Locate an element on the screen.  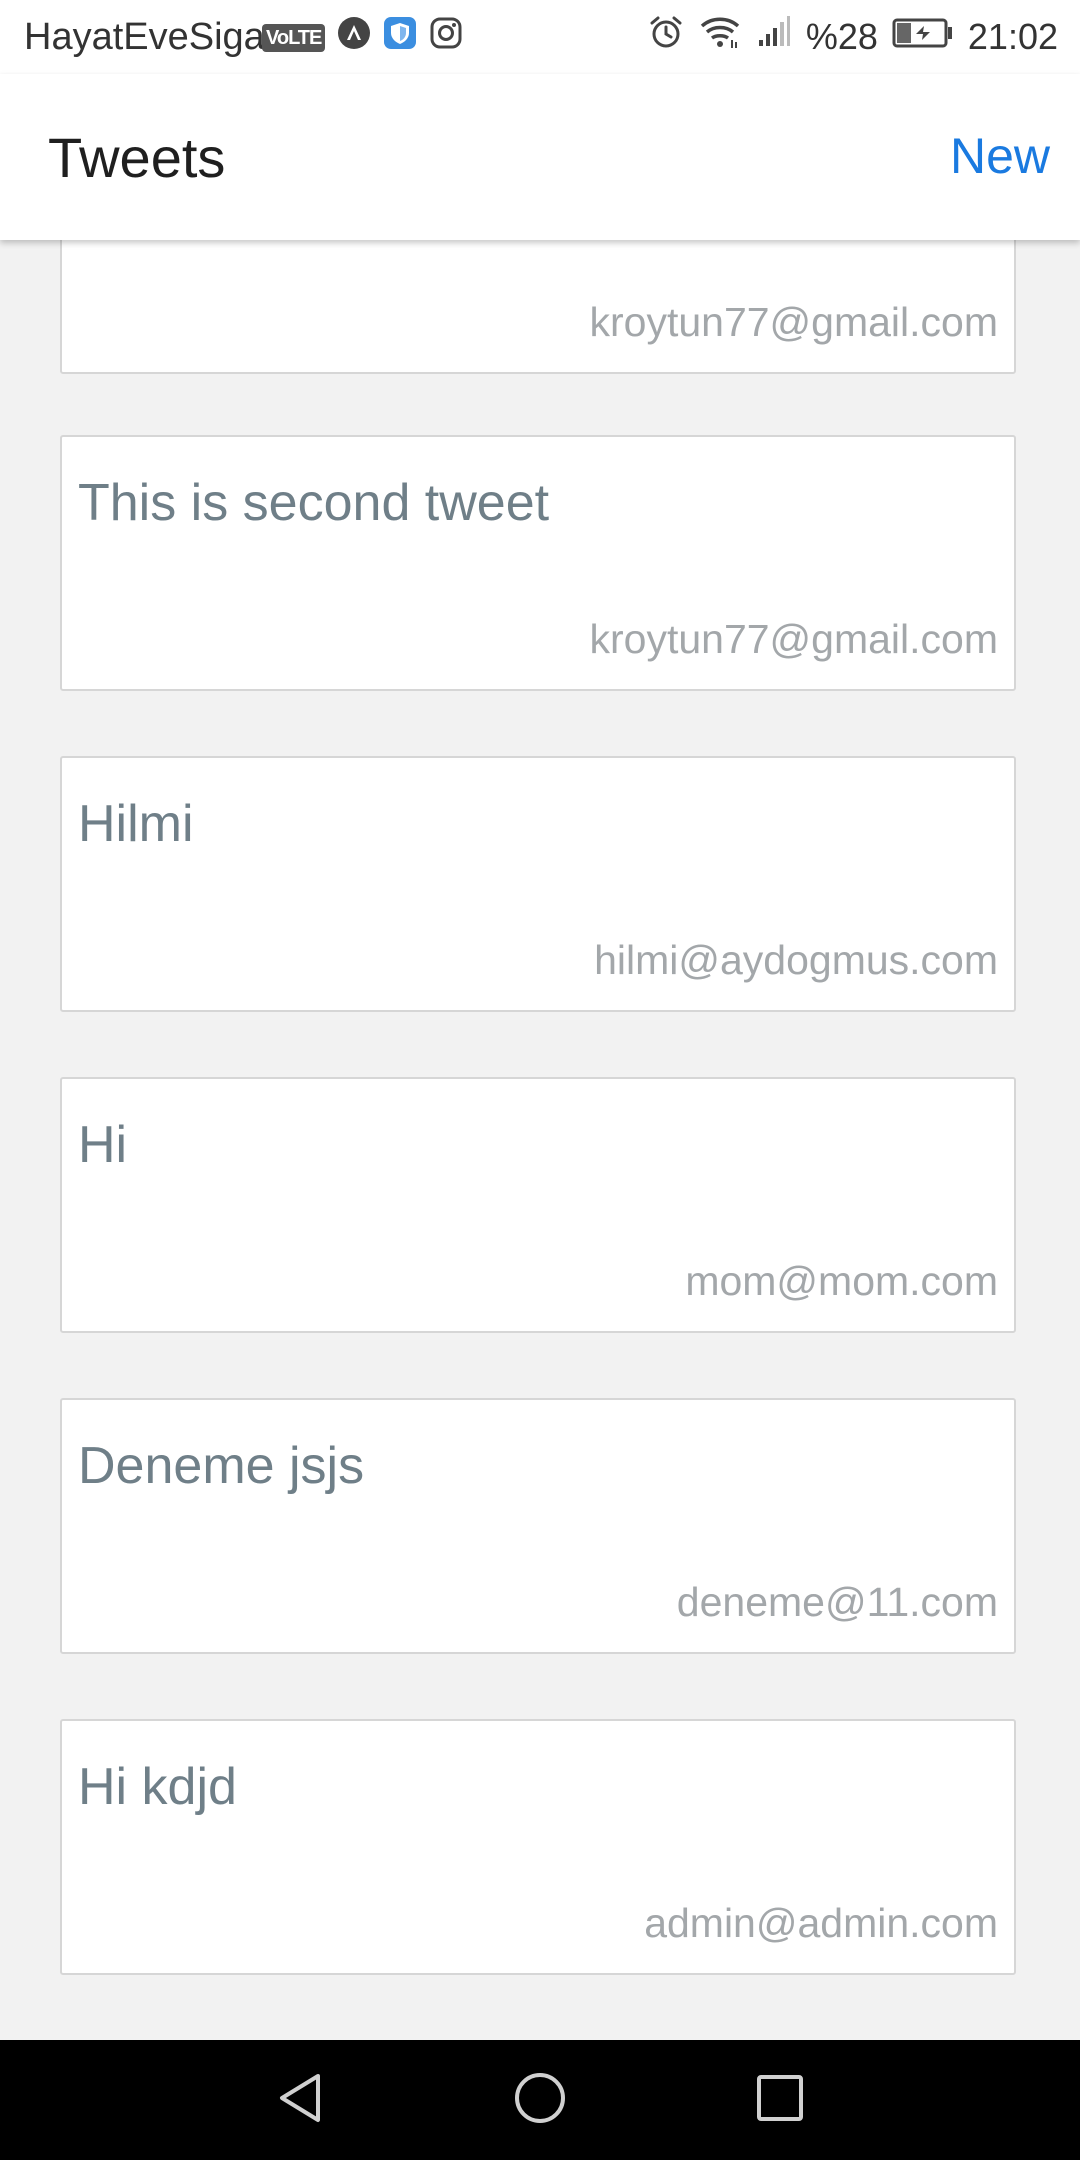
home-icon is located at coordinates (540, 2100).